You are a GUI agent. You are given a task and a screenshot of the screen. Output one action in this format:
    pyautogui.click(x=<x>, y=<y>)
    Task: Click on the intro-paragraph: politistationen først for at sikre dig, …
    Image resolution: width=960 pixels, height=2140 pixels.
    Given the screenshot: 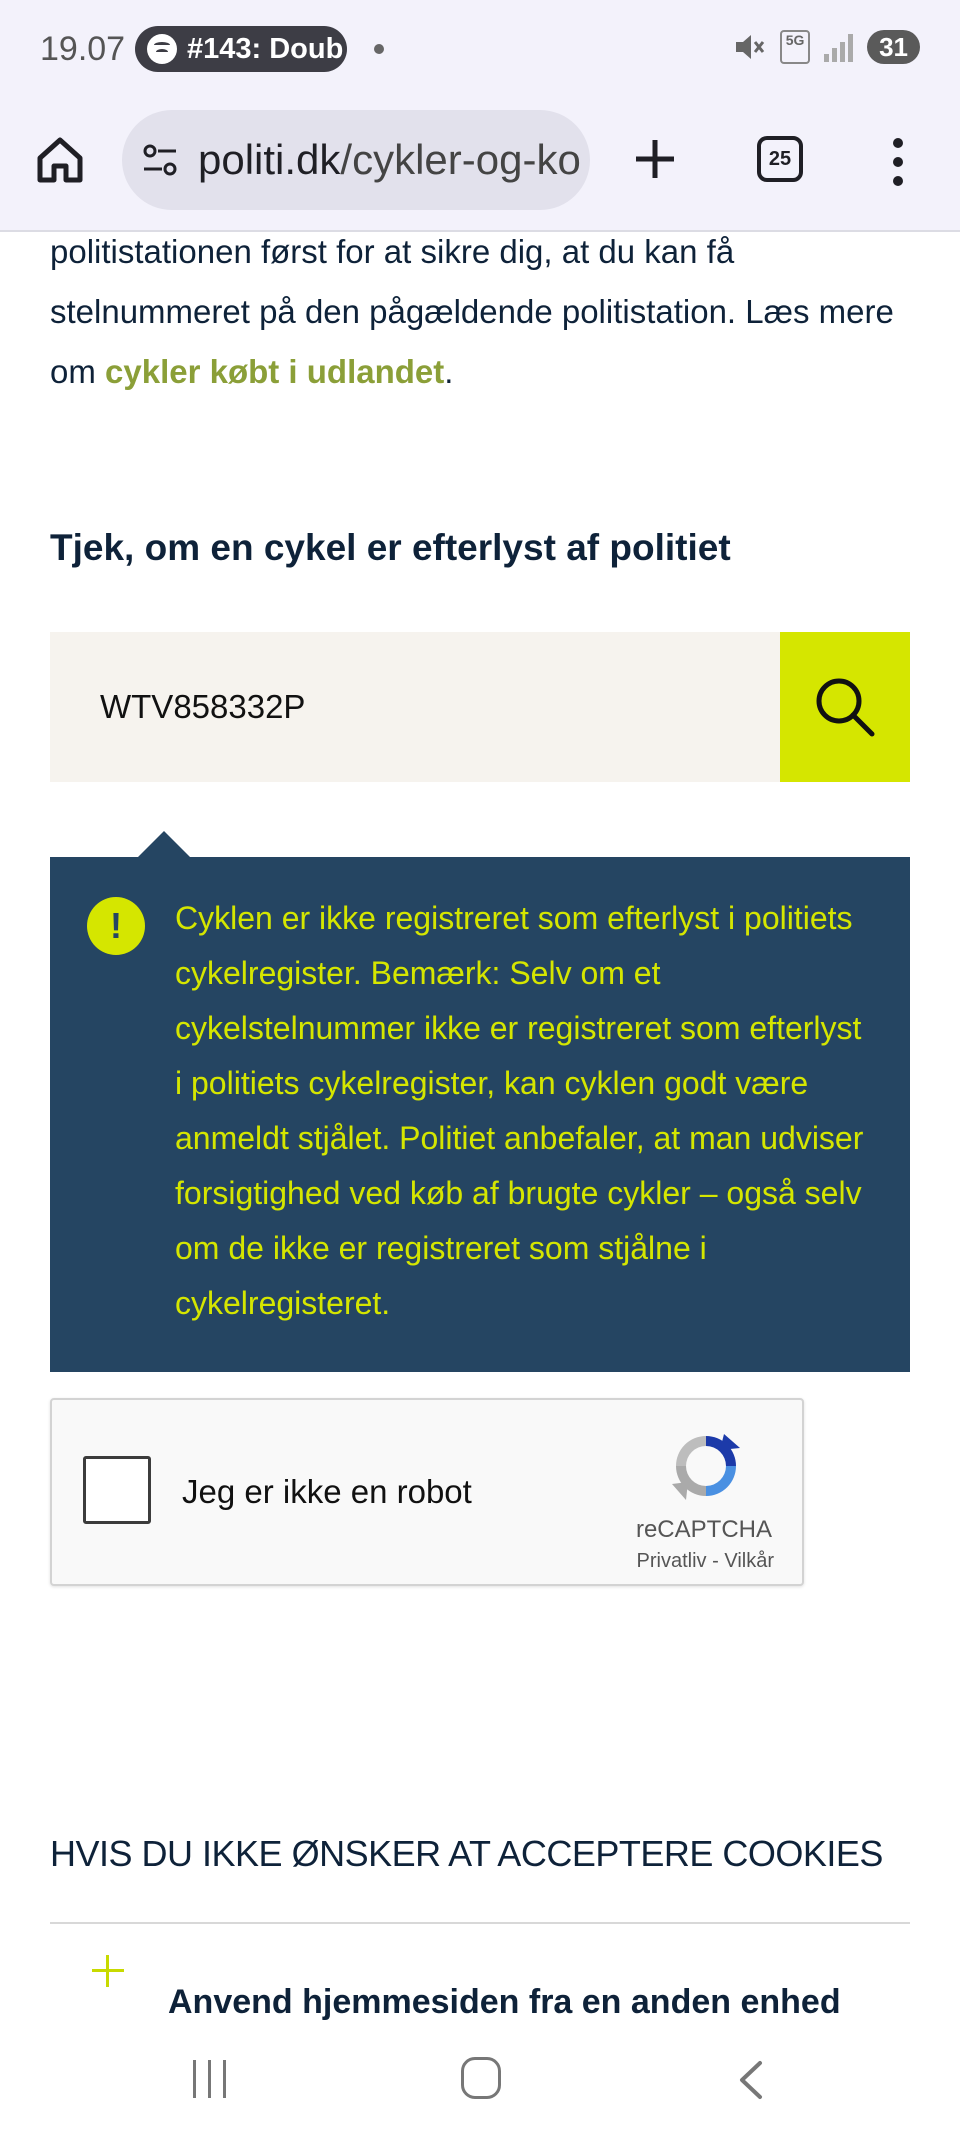 What is the action you would take?
    pyautogui.click(x=485, y=312)
    